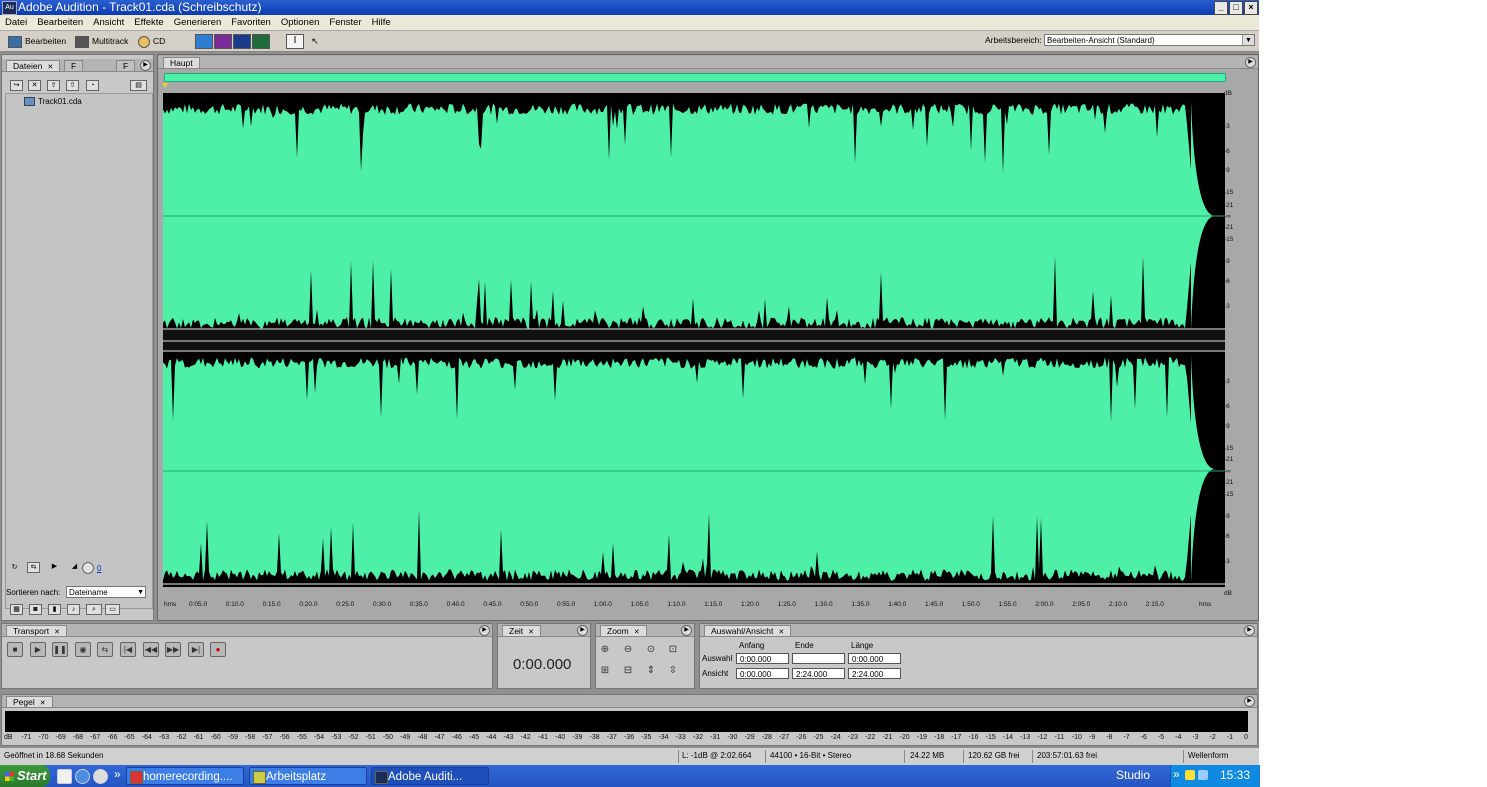  Describe the element at coordinates (73, 609) in the screenshot. I see `show-midi-icon: ♪` at that location.